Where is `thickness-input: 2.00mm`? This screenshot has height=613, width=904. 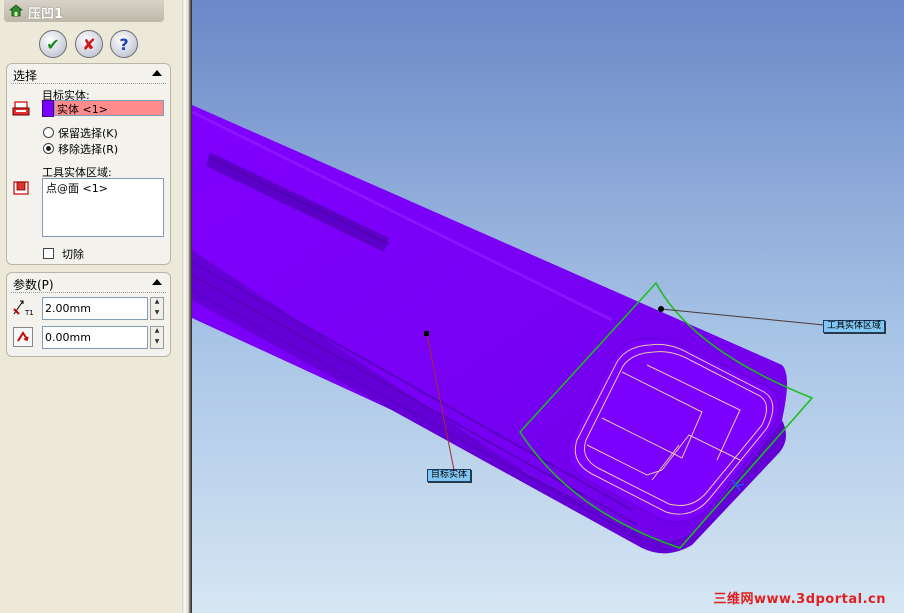 thickness-input: 2.00mm is located at coordinates (95, 308).